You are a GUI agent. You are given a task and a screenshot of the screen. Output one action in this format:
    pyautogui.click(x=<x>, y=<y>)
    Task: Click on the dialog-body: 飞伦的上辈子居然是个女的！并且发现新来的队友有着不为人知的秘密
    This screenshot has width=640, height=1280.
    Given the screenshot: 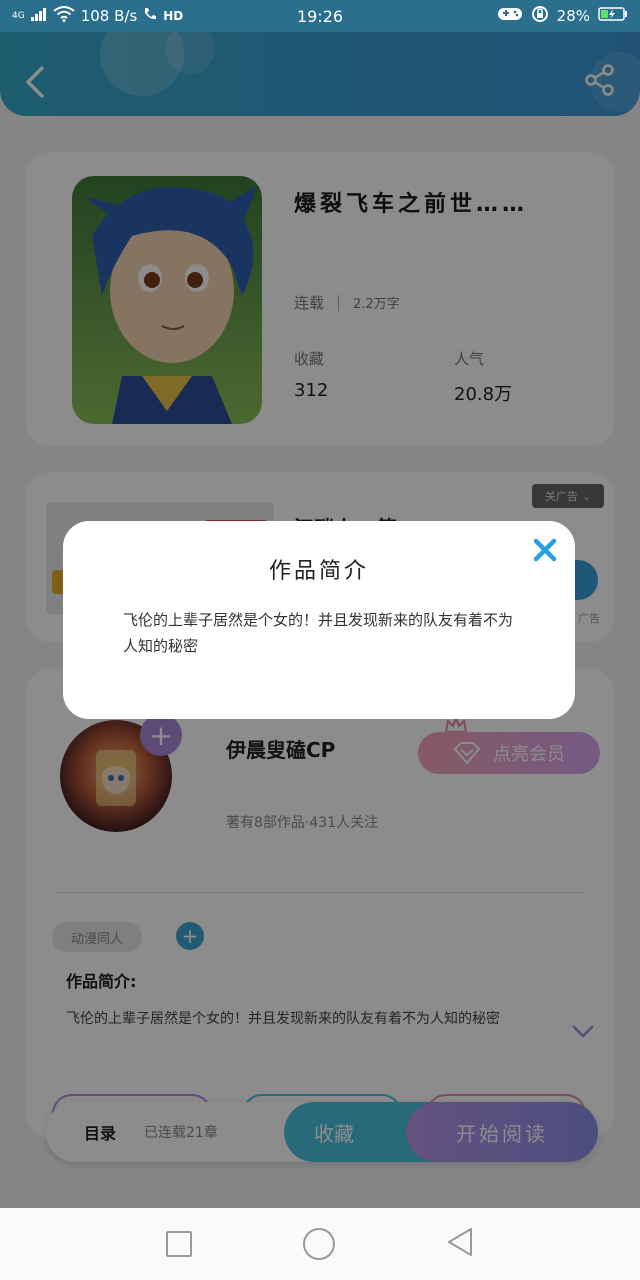 What is the action you would take?
    pyautogui.click(x=318, y=633)
    